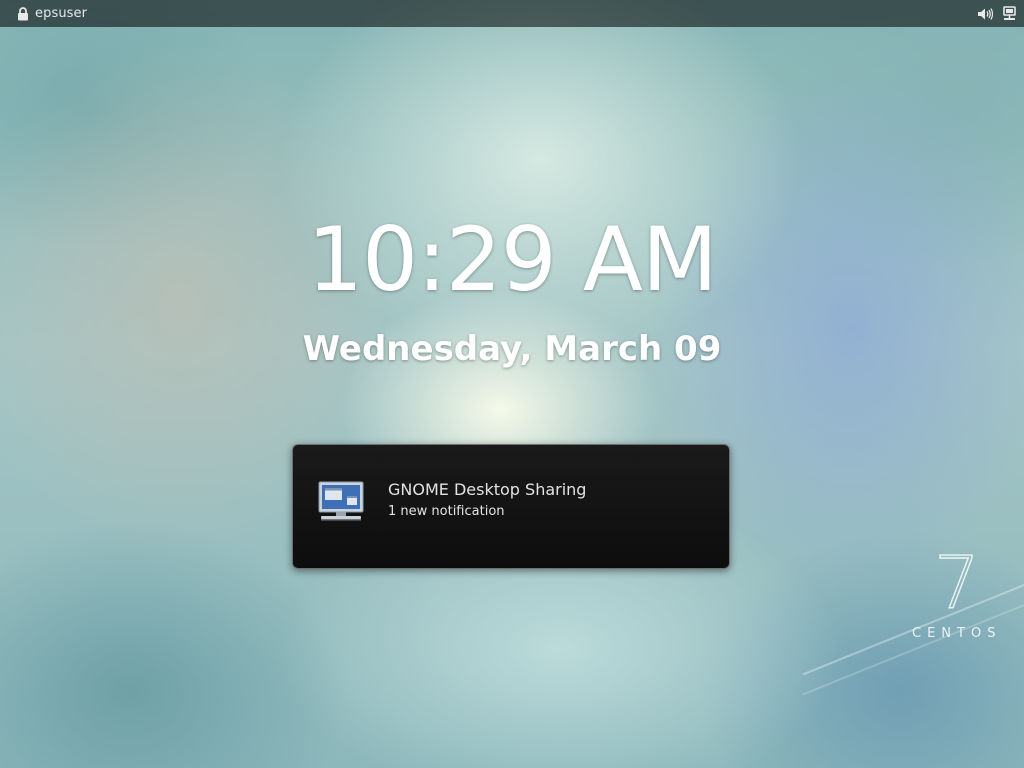 This screenshot has height=768, width=1024. What do you see at coordinates (446, 511) in the screenshot?
I see `notification-summary: 1 new notification` at bounding box center [446, 511].